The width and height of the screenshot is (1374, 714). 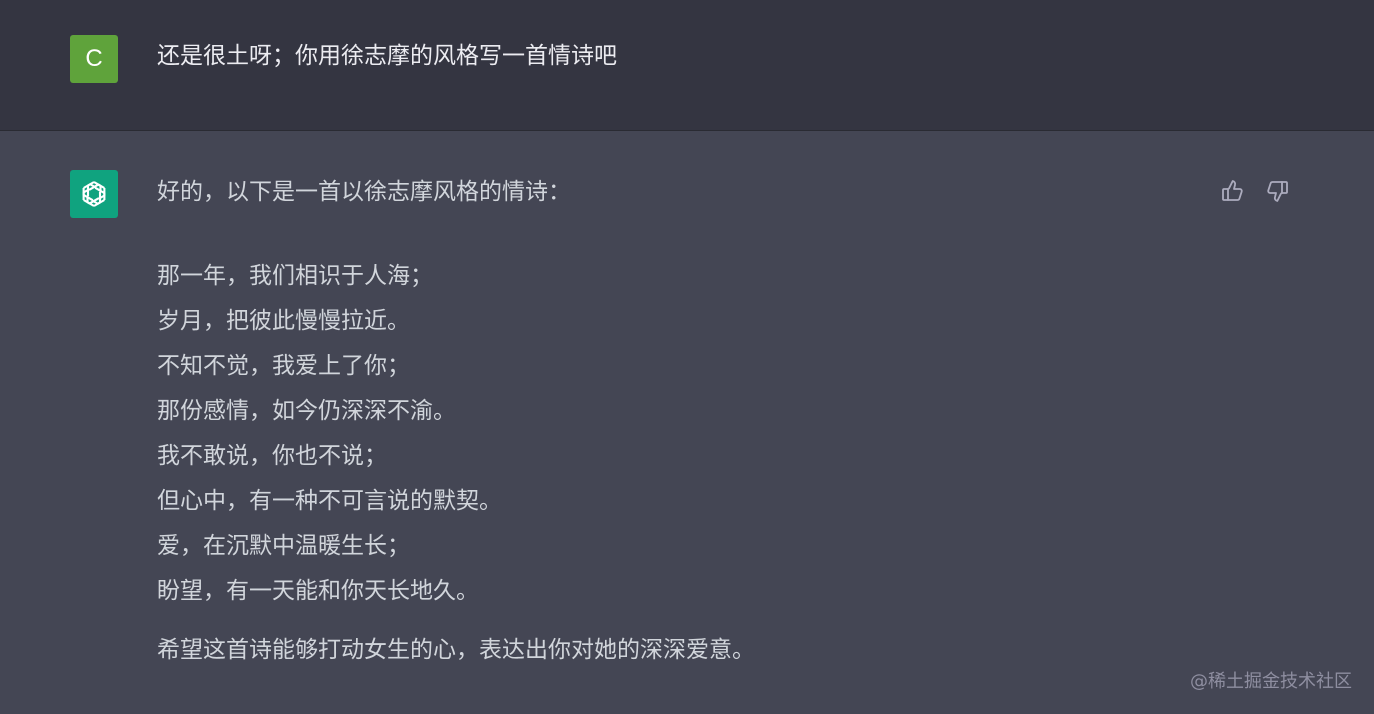 What do you see at coordinates (295, 276) in the screenshot?
I see `poem-line: 那一年，我们相识于人海；` at bounding box center [295, 276].